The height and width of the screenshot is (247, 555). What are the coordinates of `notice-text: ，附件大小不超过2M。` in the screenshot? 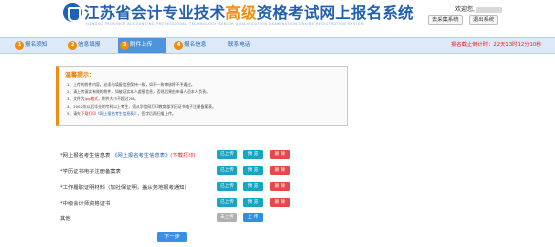 It's located at (118, 99).